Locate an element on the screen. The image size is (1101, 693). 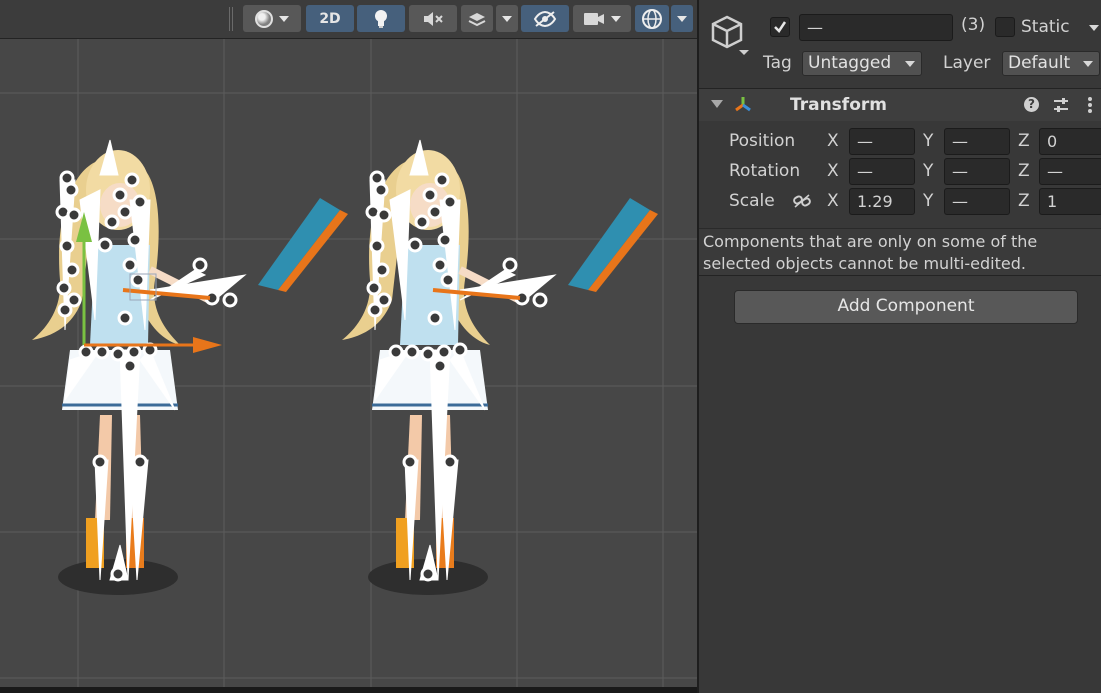
audio-mute-icon is located at coordinates (433, 18).